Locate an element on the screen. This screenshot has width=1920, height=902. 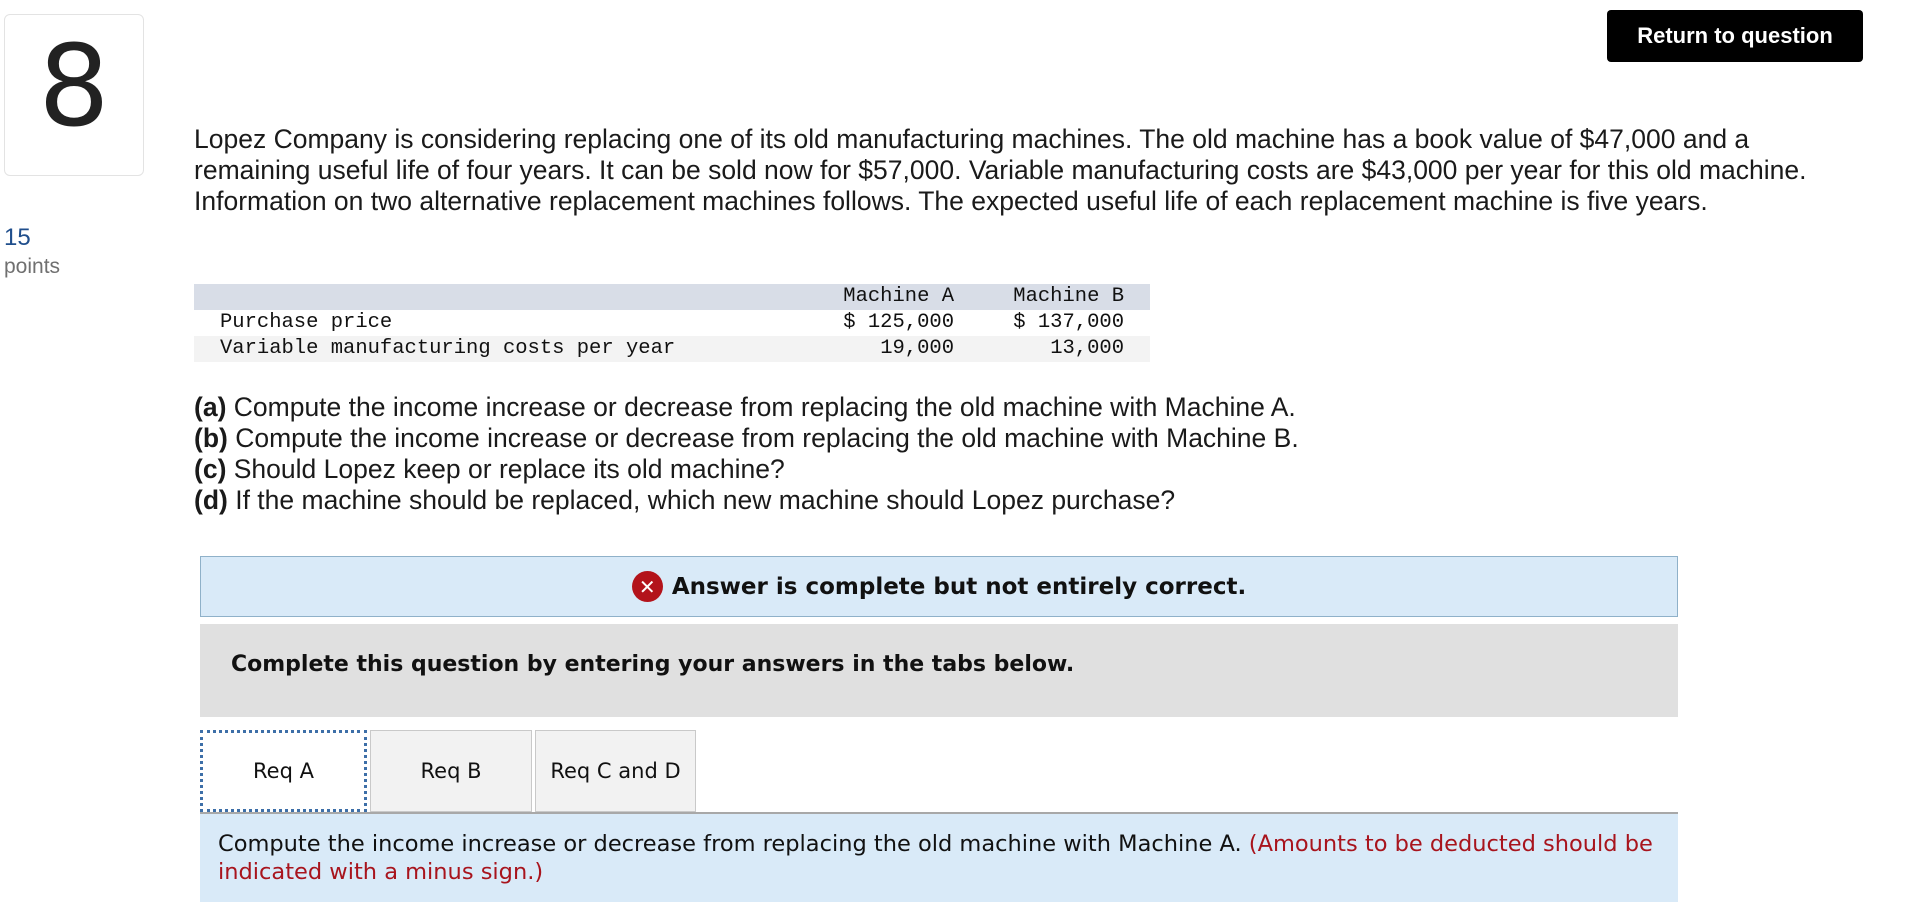
table-row: Purchase price $ 125,000 $ 137,000 is located at coordinates (672, 323).